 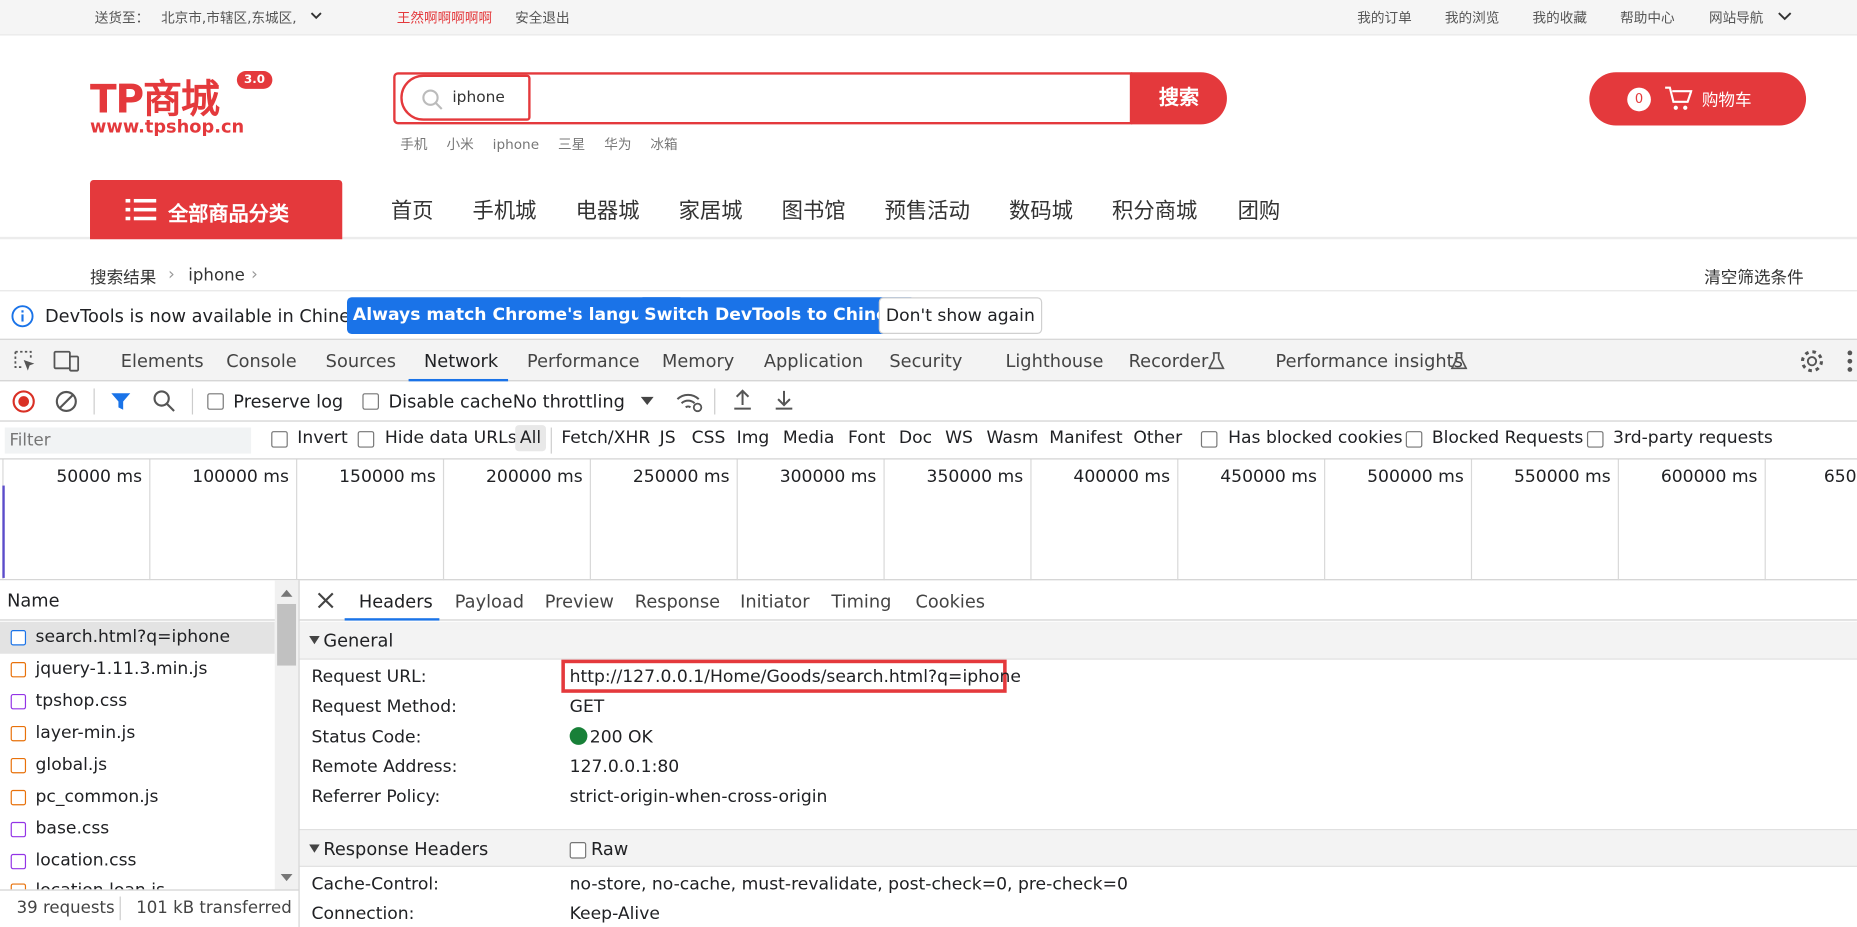 I want to click on tab-performance-insights: Performance insights, so click(x=1368, y=361).